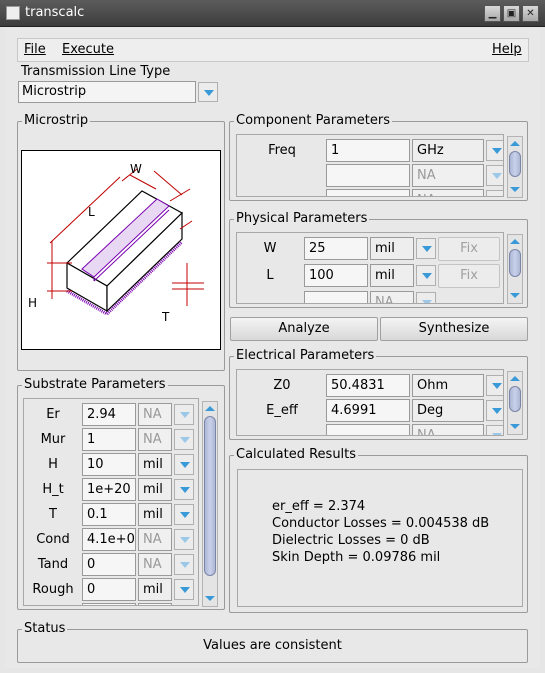  I want to click on result-line: Dielectric Losses = 0 dB, so click(351, 540).